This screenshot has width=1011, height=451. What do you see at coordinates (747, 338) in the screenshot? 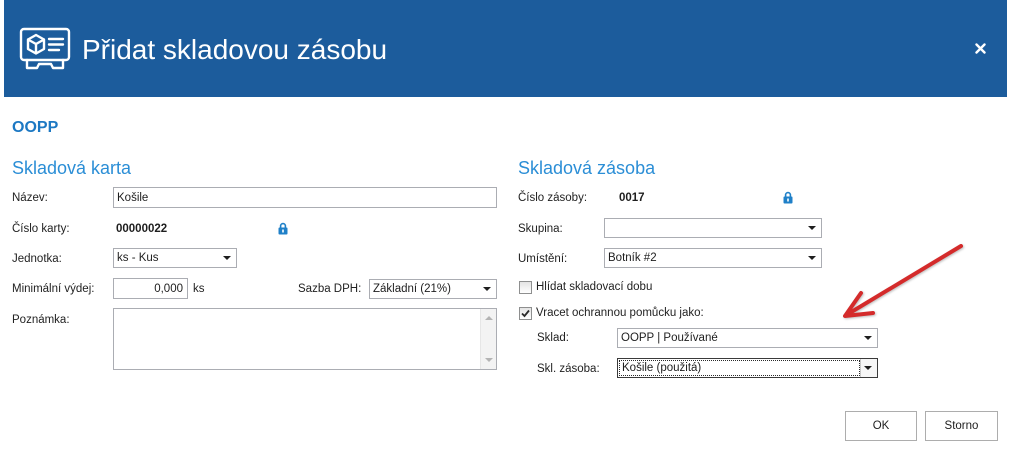
I see `warehouse-select: OOPP | Používané` at bounding box center [747, 338].